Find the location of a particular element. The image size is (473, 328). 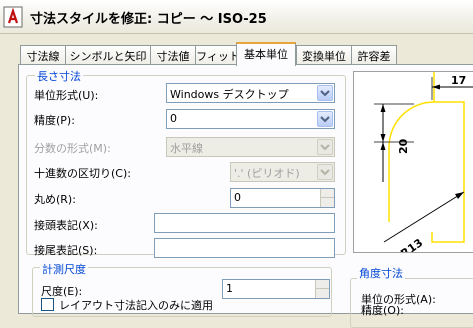

dimension-preview: 17 20 R13 is located at coordinates (413, 162).